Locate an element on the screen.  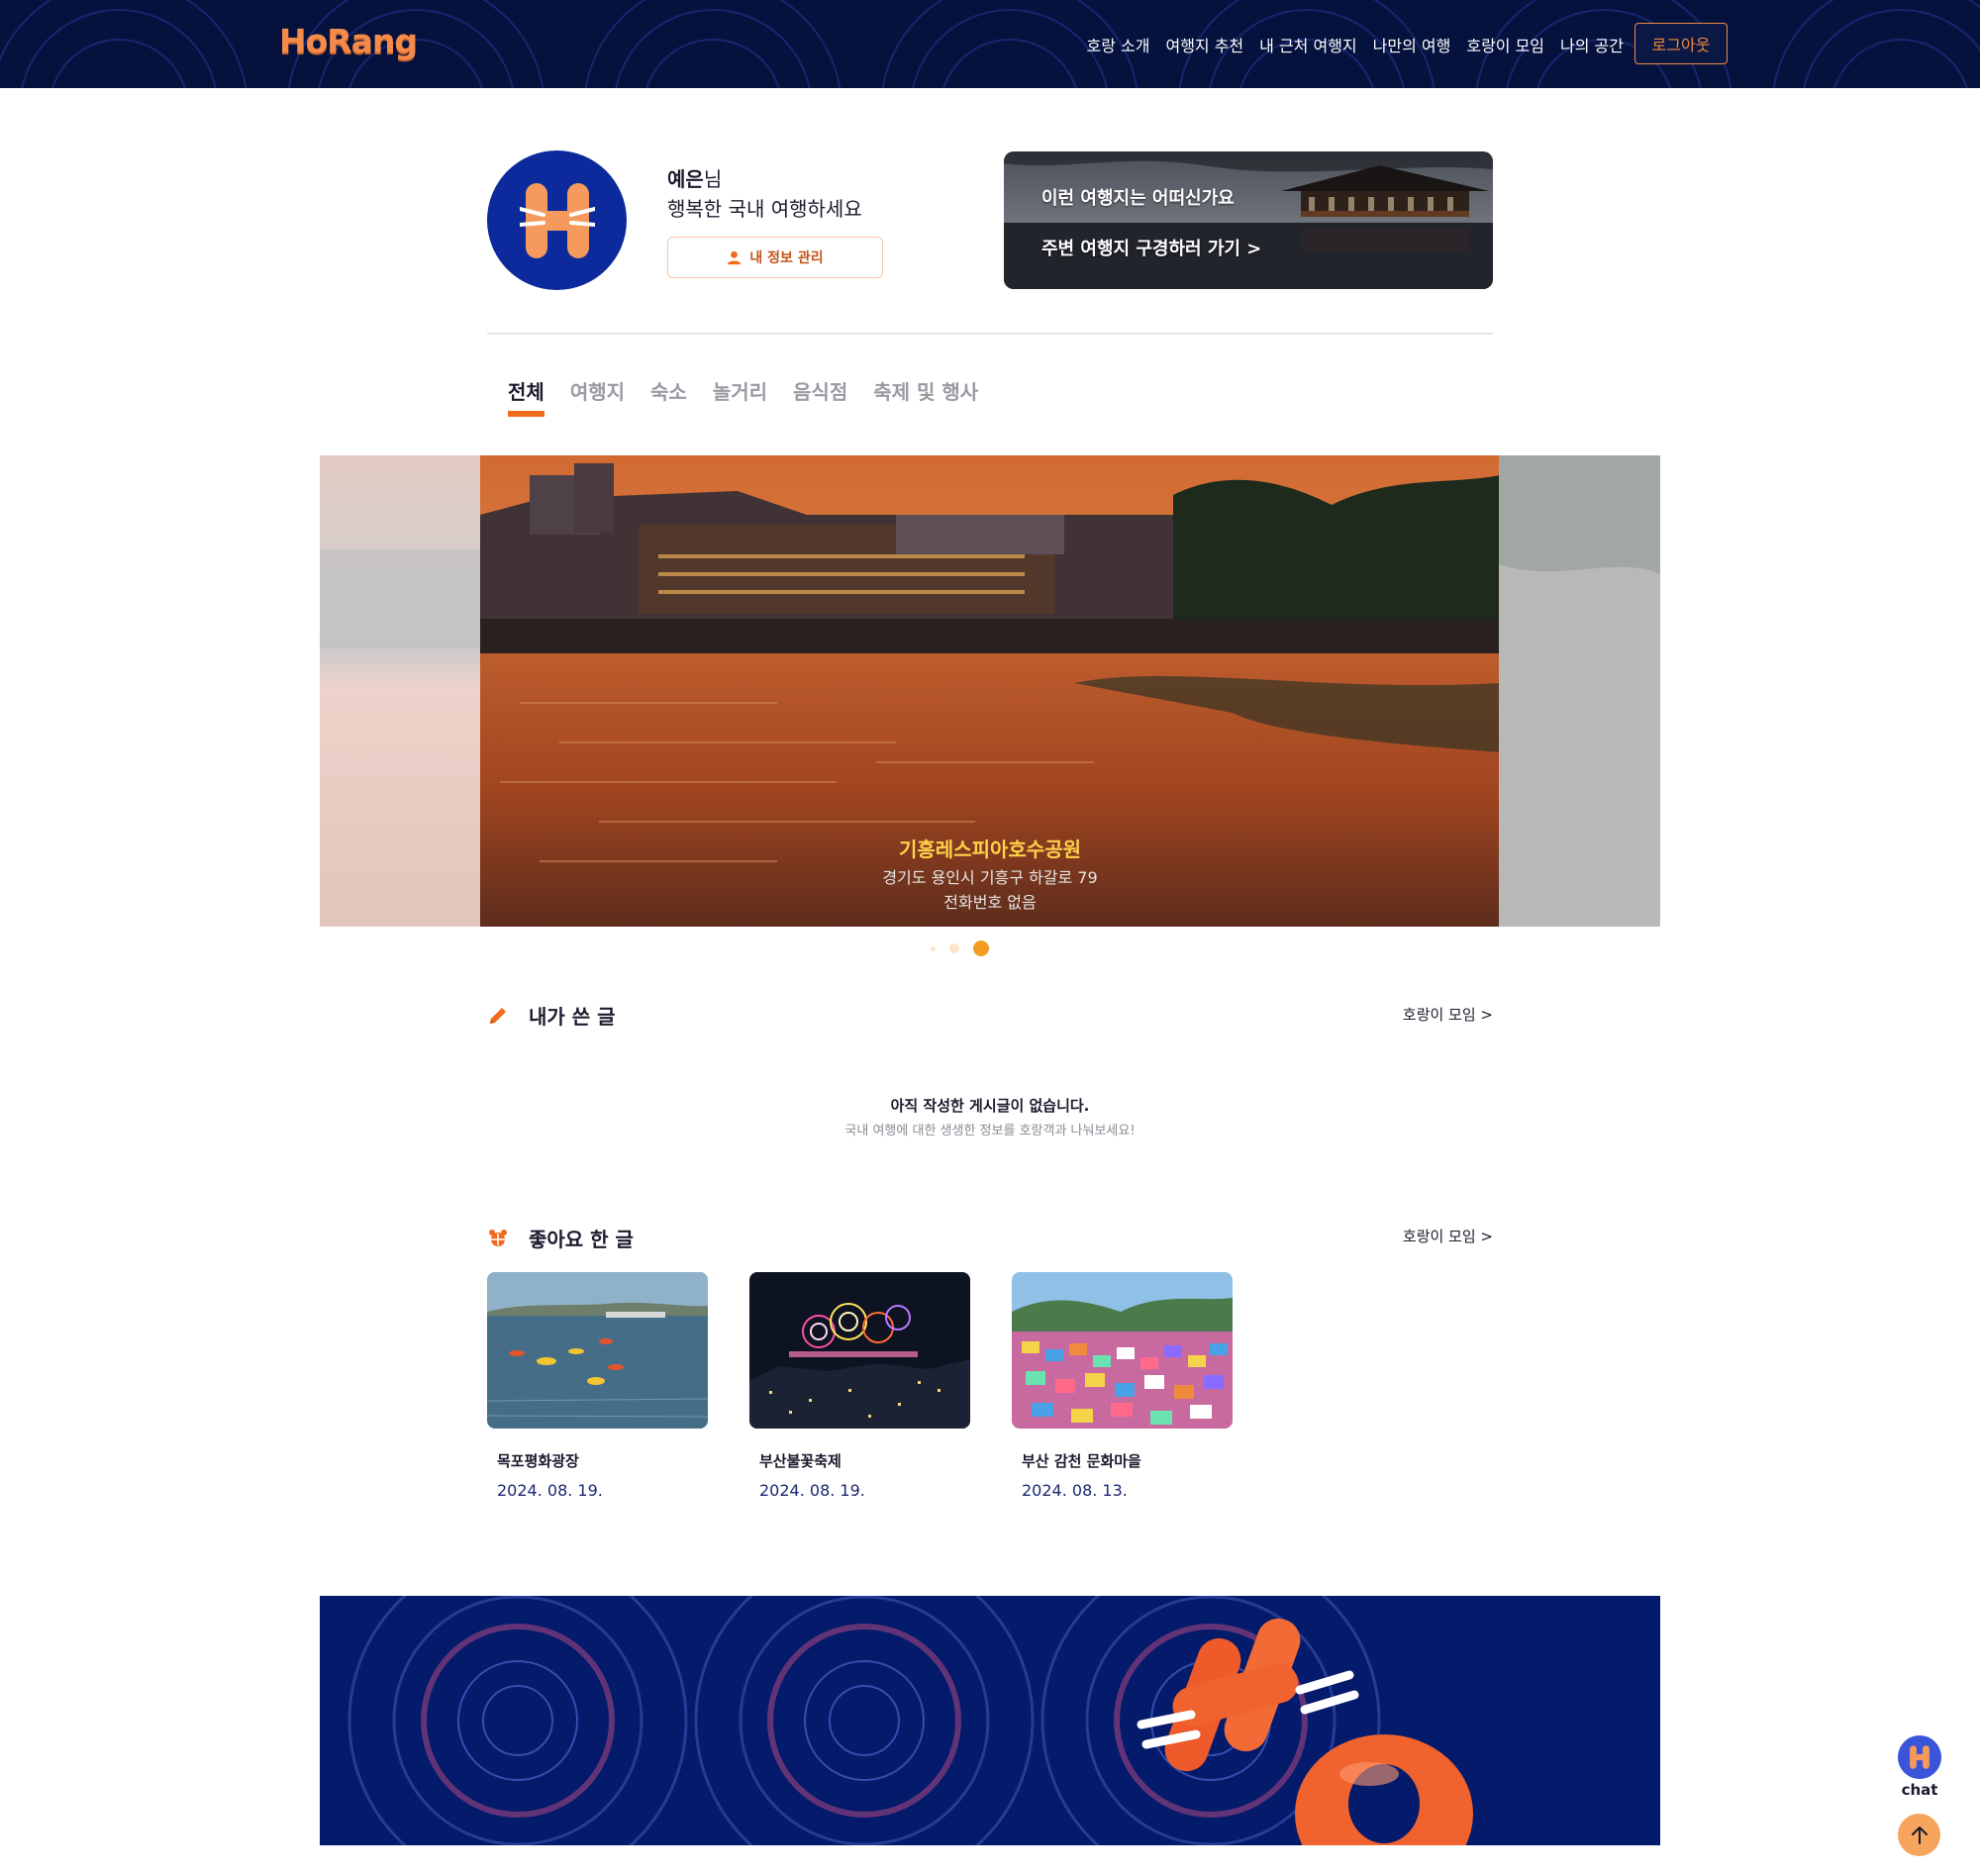
arrow-up-icon is located at coordinates (1919, 1835).